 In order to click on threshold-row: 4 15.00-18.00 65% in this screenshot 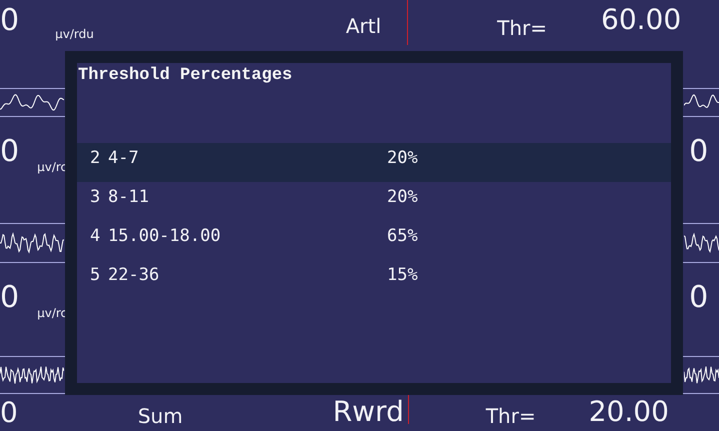, I will do `click(374, 240)`.